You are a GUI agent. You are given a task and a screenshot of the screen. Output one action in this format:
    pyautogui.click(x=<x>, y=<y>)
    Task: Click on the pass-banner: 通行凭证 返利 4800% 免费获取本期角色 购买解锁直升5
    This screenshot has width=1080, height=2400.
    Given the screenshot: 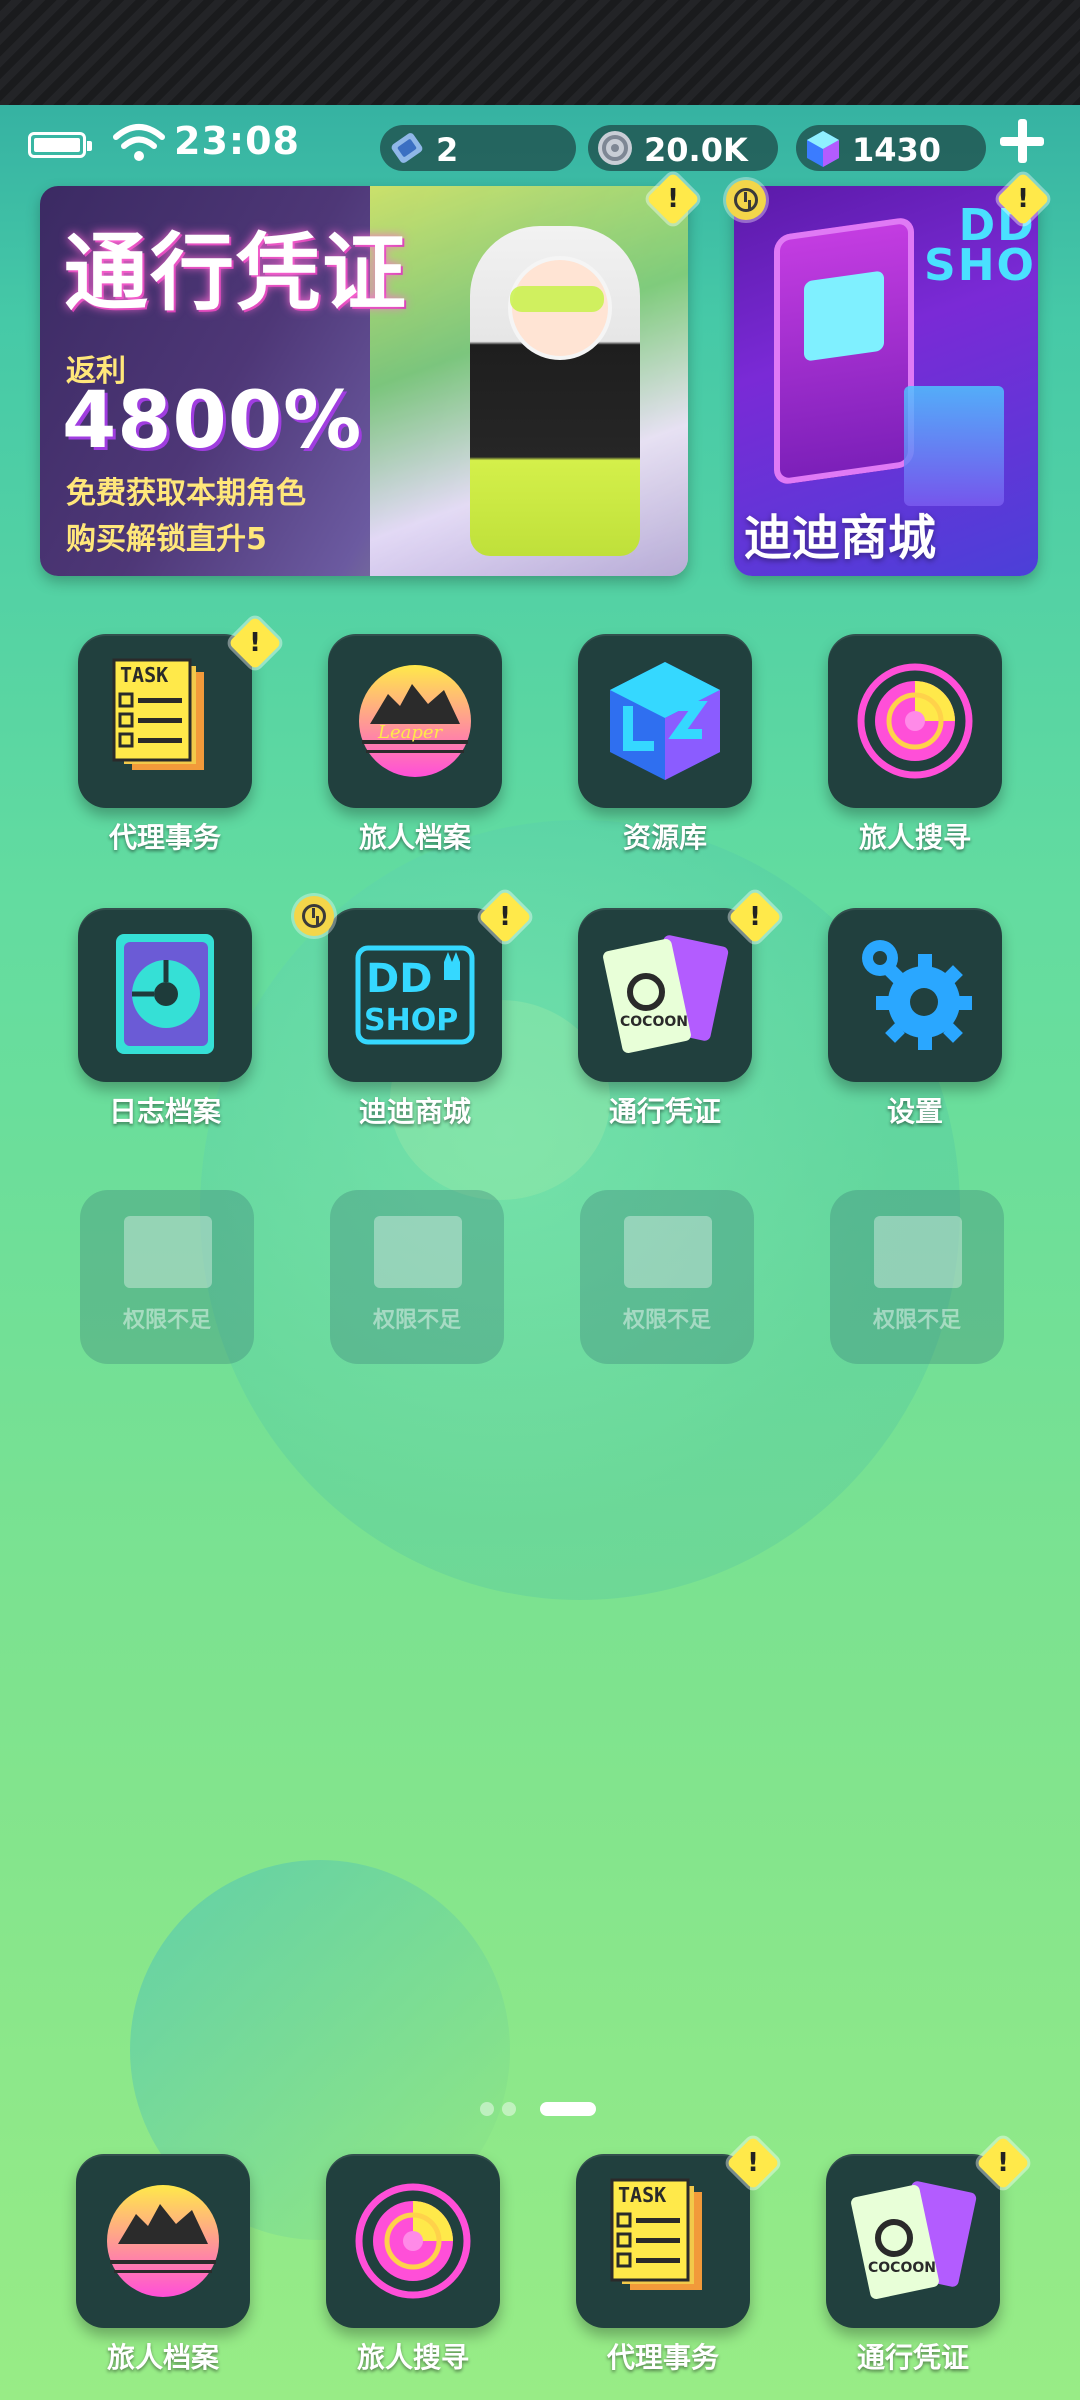 What is the action you would take?
    pyautogui.click(x=364, y=381)
    